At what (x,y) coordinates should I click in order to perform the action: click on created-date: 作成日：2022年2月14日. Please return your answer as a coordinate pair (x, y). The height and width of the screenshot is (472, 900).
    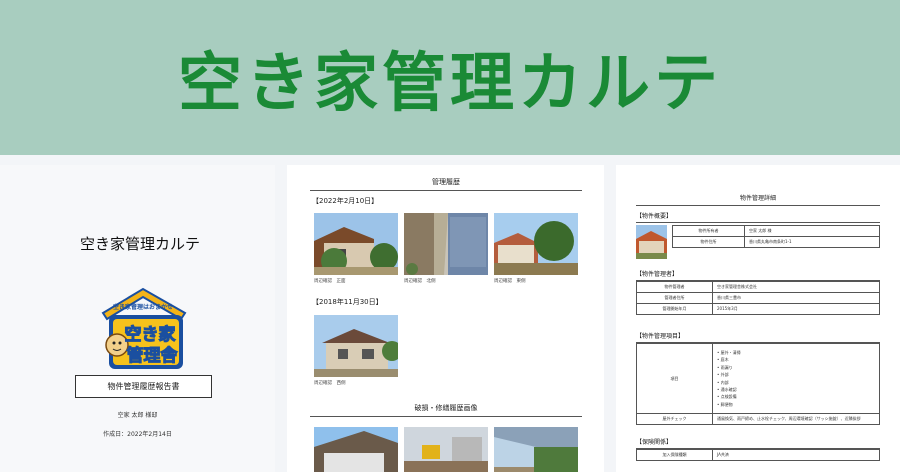
    Looking at the image, I should click on (137, 434).